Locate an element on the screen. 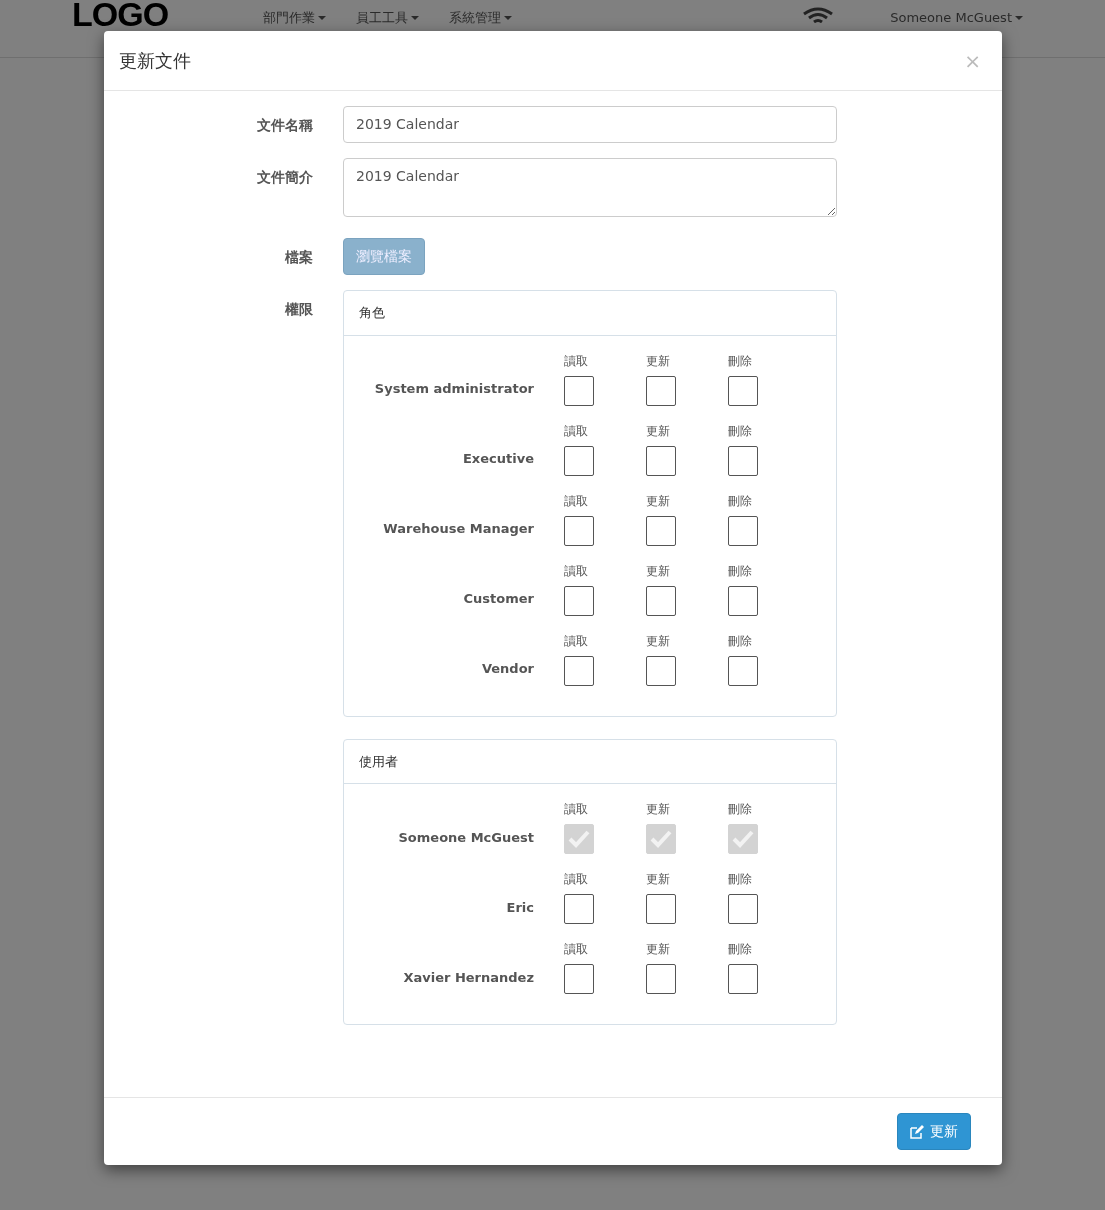 This screenshot has height=1210, width=1105. nav-menu: 部門作業 is located at coordinates (295, 18).